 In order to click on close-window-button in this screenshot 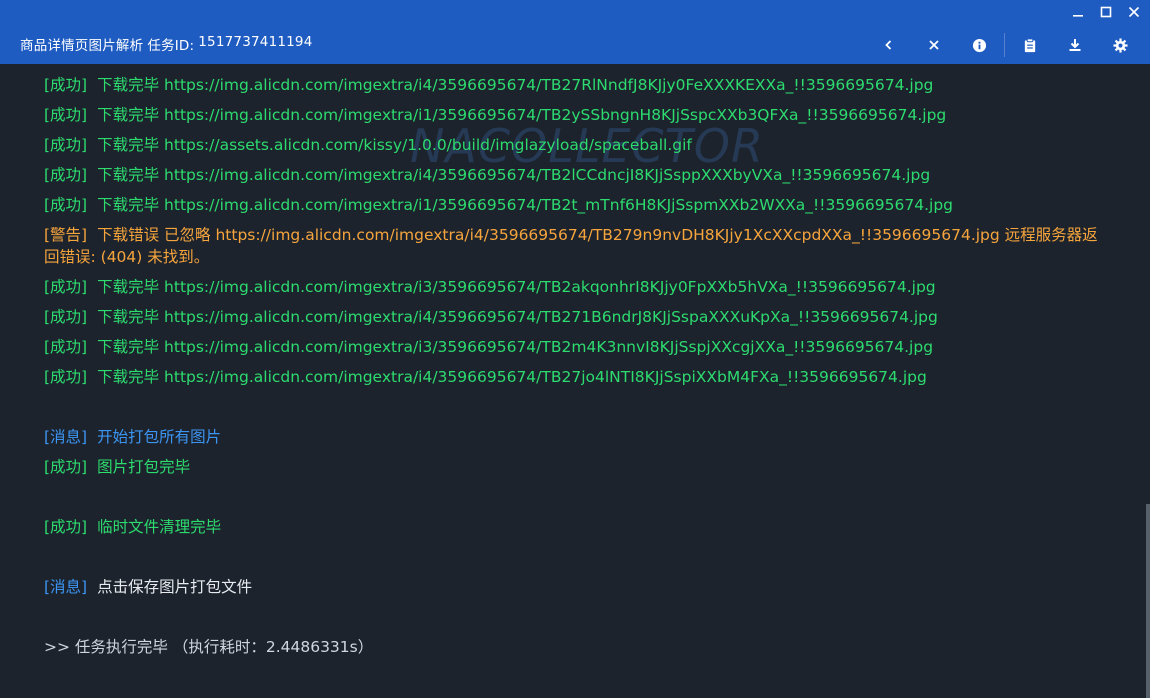, I will do `click(1134, 12)`.